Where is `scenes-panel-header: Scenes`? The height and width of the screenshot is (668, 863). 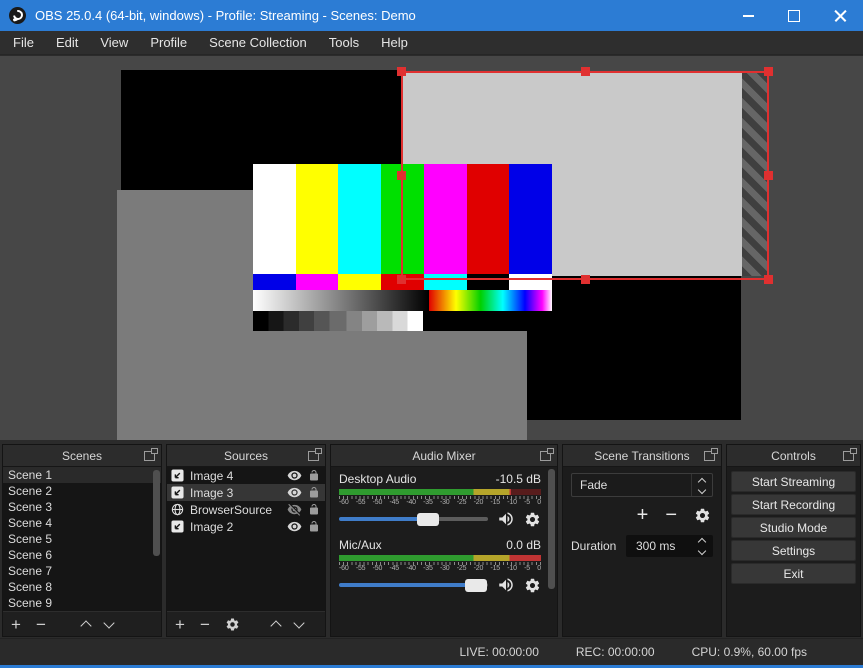
scenes-panel-header: Scenes is located at coordinates (82, 456).